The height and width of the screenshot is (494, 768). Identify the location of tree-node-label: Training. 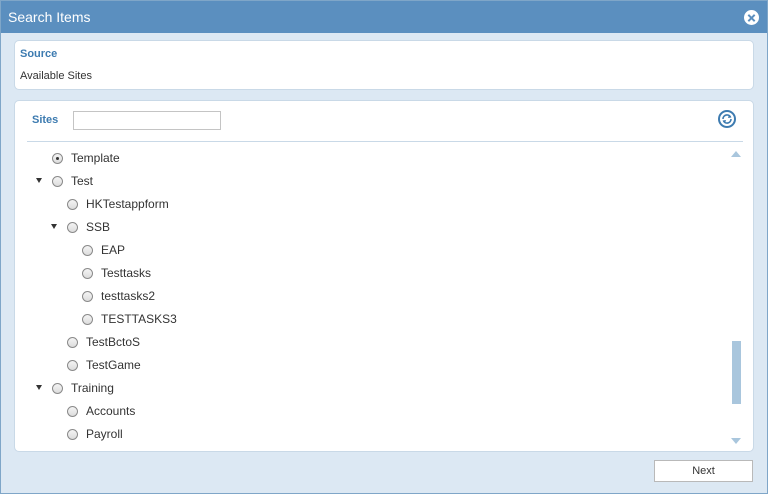
(92, 388).